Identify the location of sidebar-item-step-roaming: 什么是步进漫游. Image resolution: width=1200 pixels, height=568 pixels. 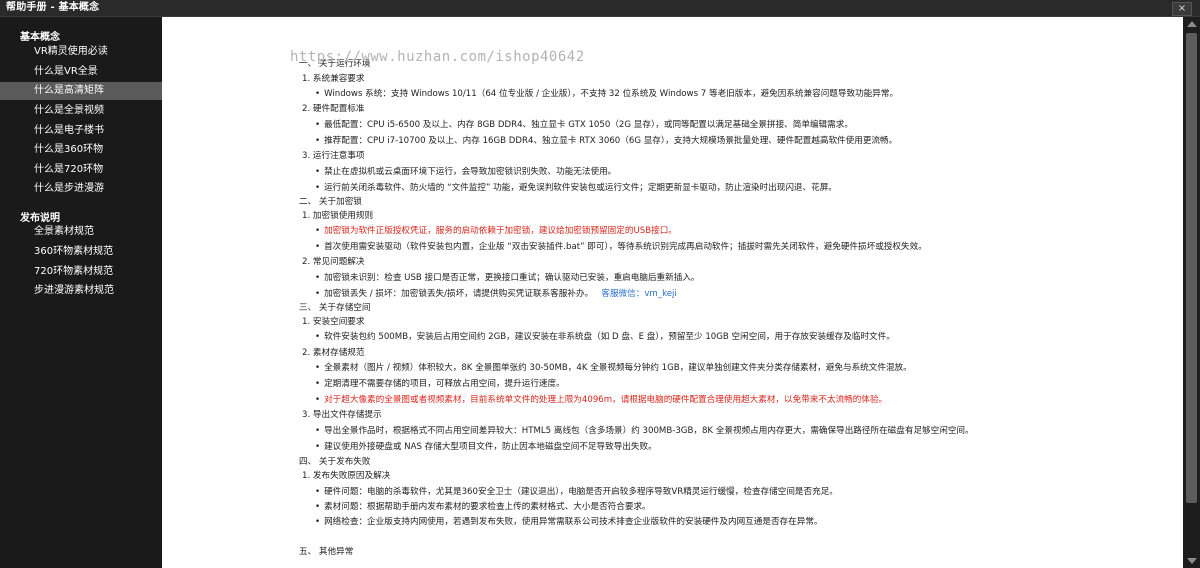
(81, 189).